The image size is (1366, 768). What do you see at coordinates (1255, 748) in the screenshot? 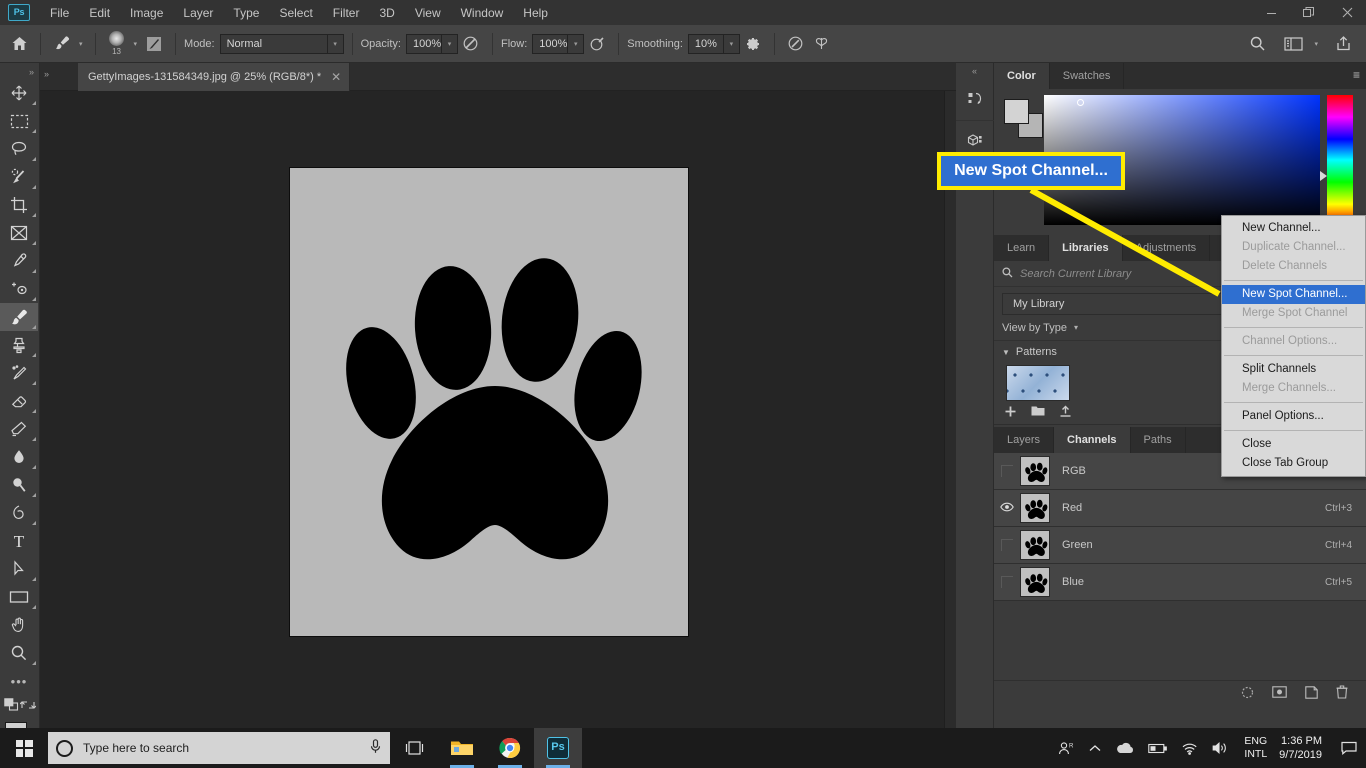
I see `language-indicator: ENG INTL` at bounding box center [1255, 748].